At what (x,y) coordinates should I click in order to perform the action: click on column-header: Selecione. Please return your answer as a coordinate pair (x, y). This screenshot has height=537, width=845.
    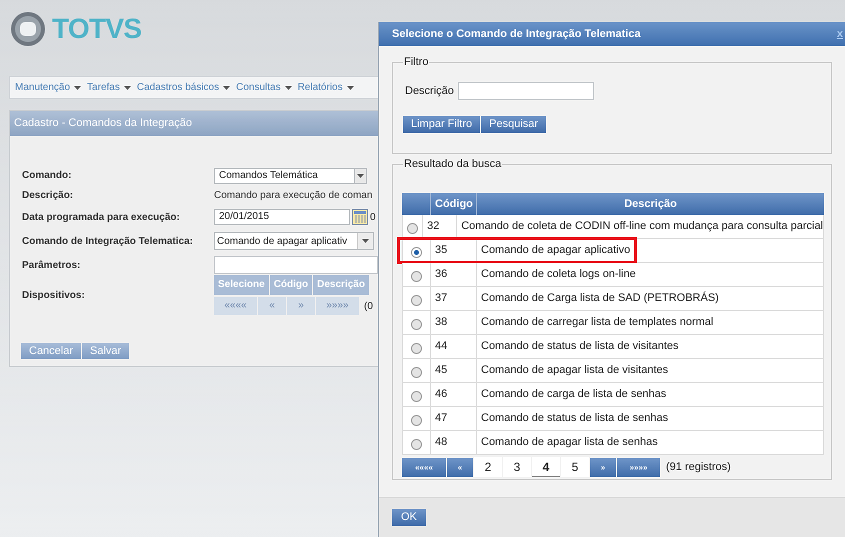
    Looking at the image, I should click on (241, 285).